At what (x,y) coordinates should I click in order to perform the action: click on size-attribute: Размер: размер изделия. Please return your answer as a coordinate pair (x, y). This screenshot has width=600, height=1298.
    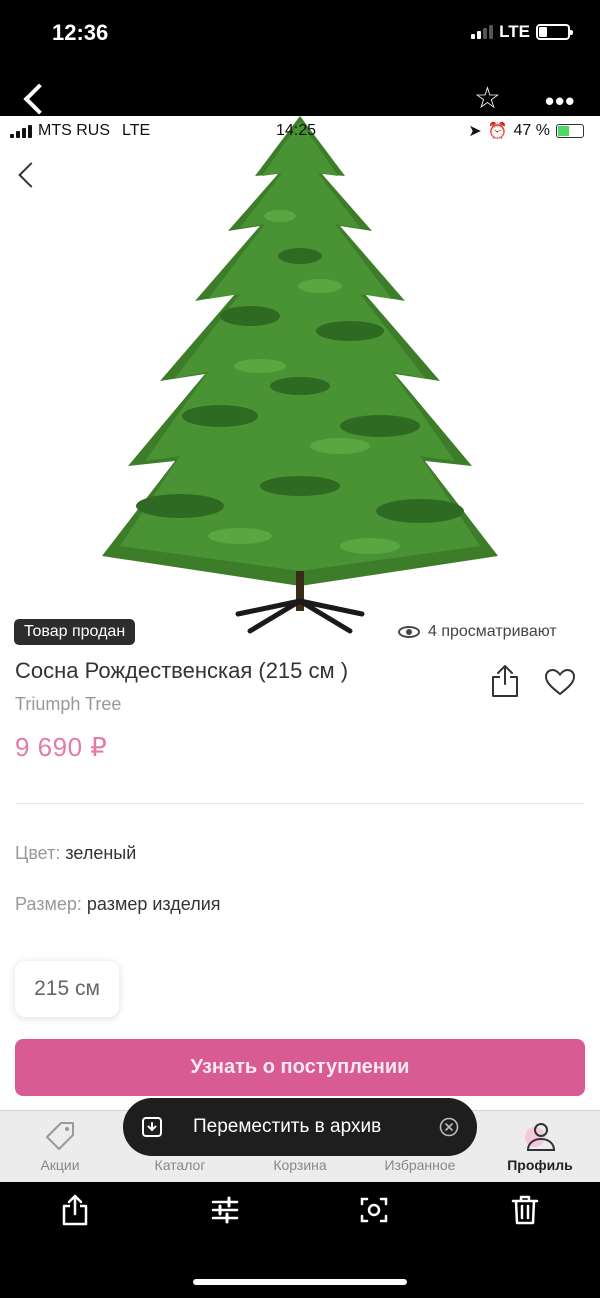
    Looking at the image, I should click on (118, 904).